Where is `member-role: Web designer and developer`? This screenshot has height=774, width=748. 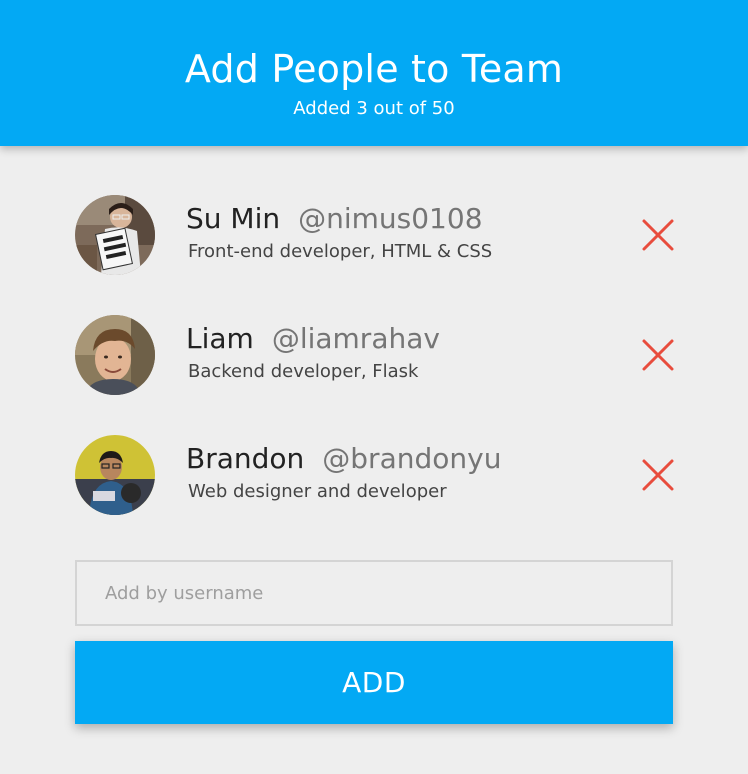
member-role: Web designer and developer is located at coordinates (317, 491).